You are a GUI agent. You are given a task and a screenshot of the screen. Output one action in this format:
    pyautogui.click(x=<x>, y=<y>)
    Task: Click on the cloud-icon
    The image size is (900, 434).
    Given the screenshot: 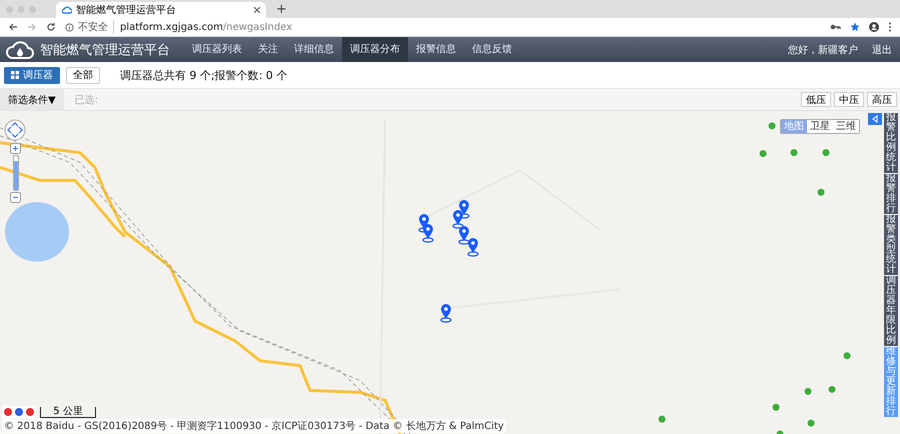 What is the action you would take?
    pyautogui.click(x=67, y=10)
    